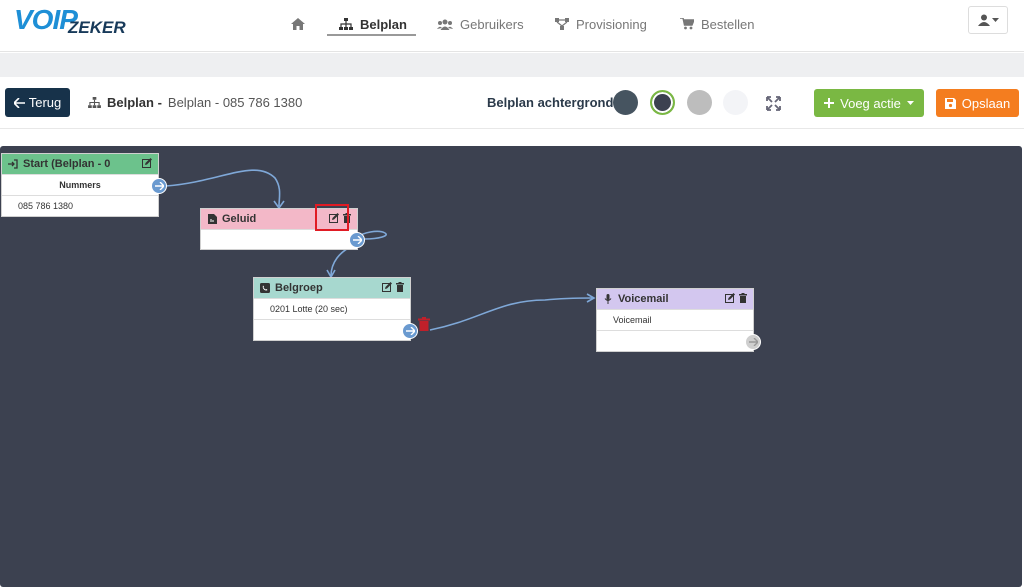  I want to click on add-action-button: Voeg actie, so click(869, 103).